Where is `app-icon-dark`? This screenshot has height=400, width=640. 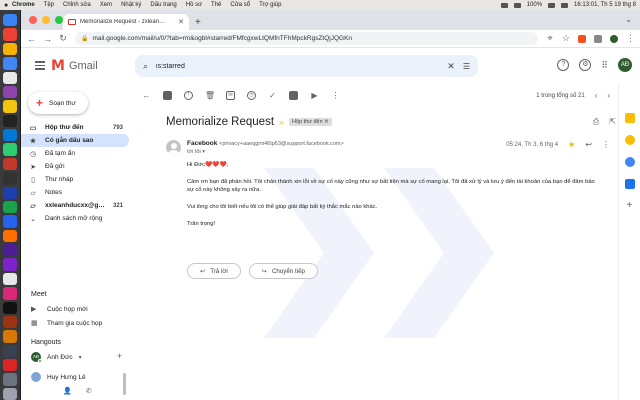
app-icon-dark is located at coordinates (10, 178).